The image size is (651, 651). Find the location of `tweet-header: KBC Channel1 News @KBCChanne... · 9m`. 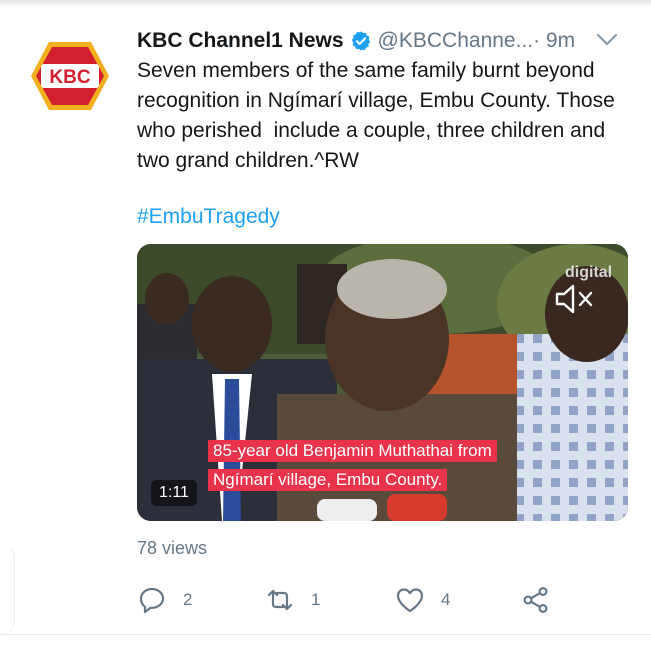

tweet-header: KBC Channel1 News @KBCChanne... · 9m is located at coordinates (387, 41).